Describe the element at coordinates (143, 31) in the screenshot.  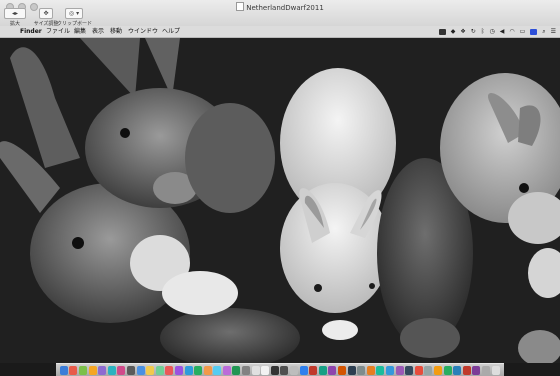
I see `menu-window: ウインドウ` at that location.